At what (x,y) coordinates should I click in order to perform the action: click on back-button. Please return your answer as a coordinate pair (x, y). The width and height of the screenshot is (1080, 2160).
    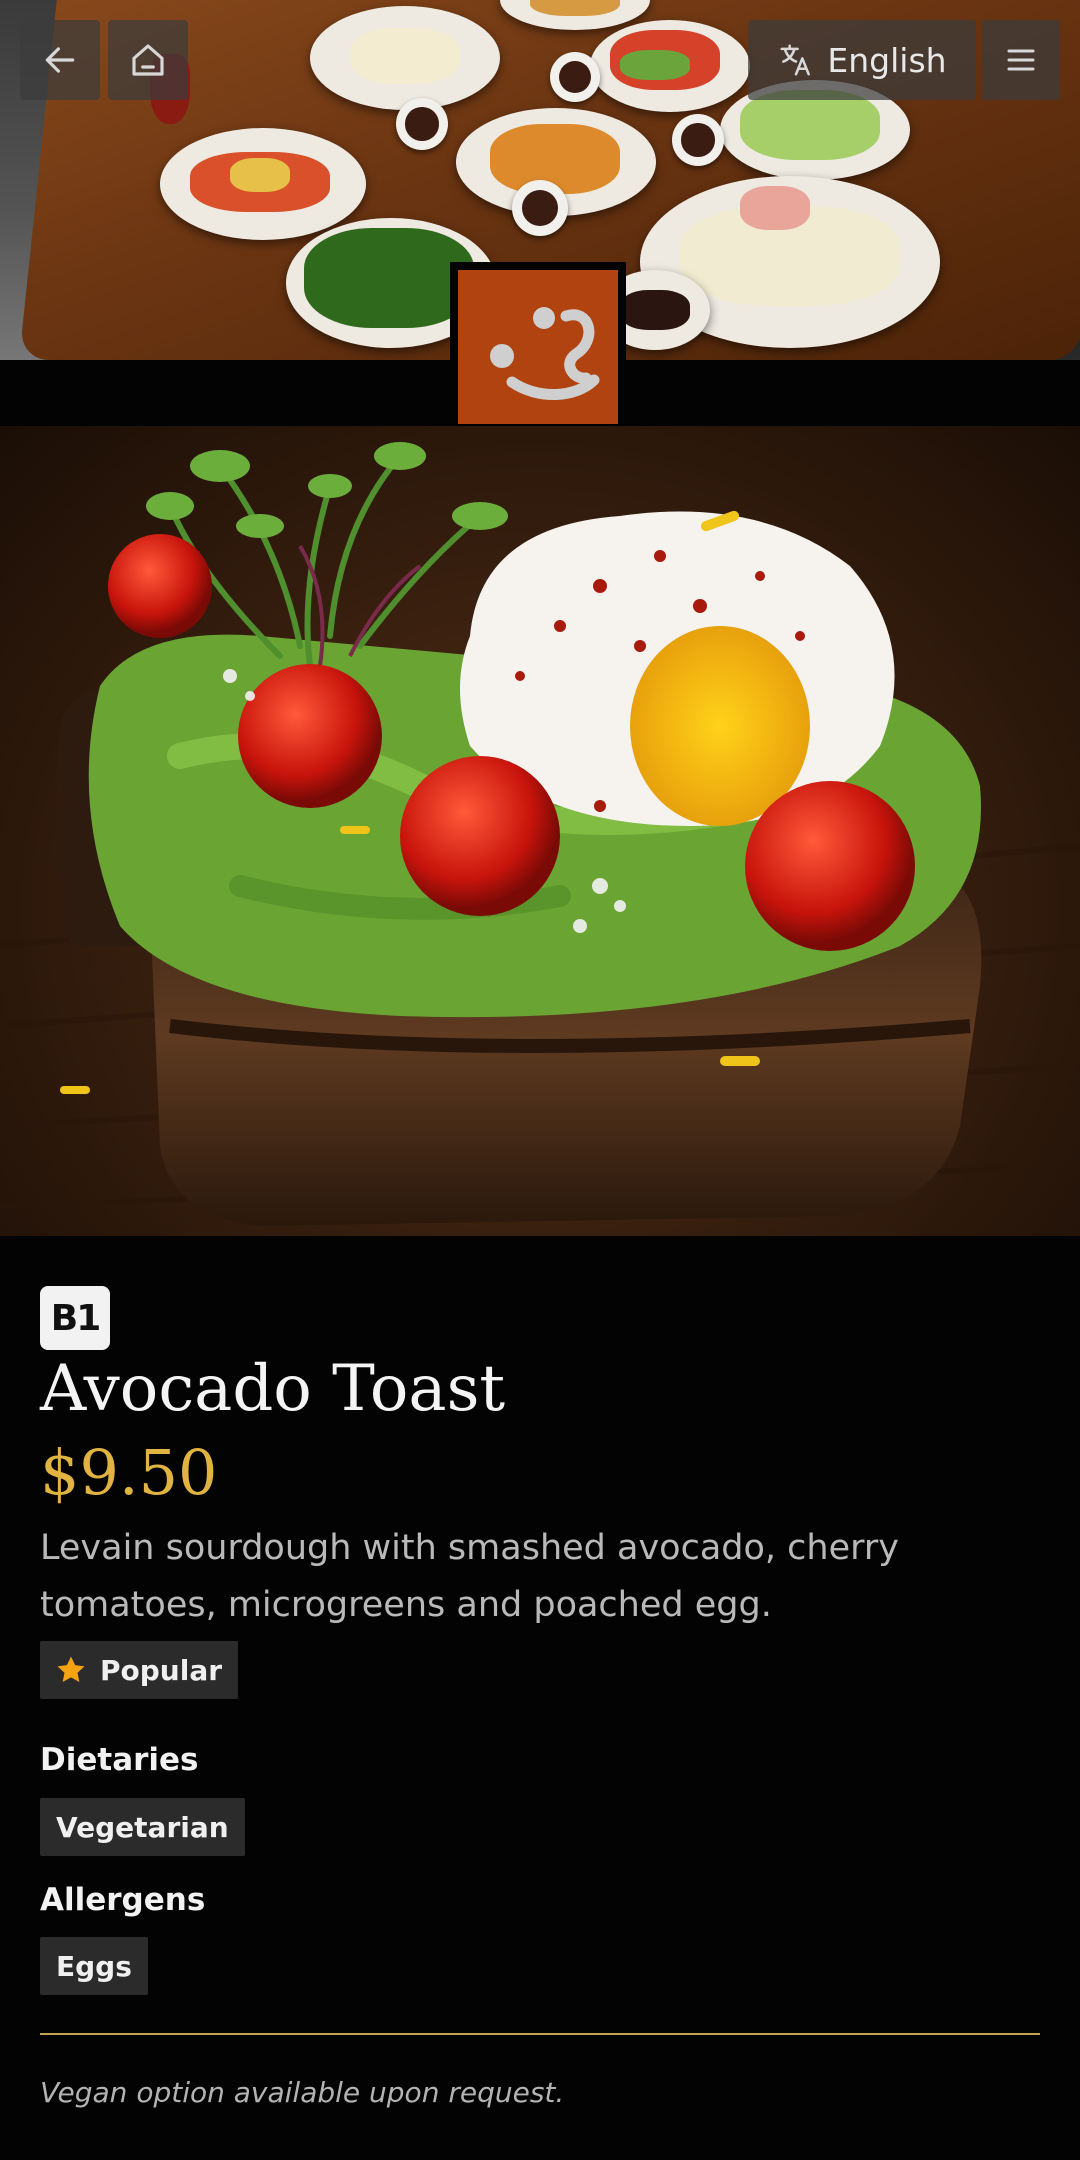
    Looking at the image, I should click on (60, 60).